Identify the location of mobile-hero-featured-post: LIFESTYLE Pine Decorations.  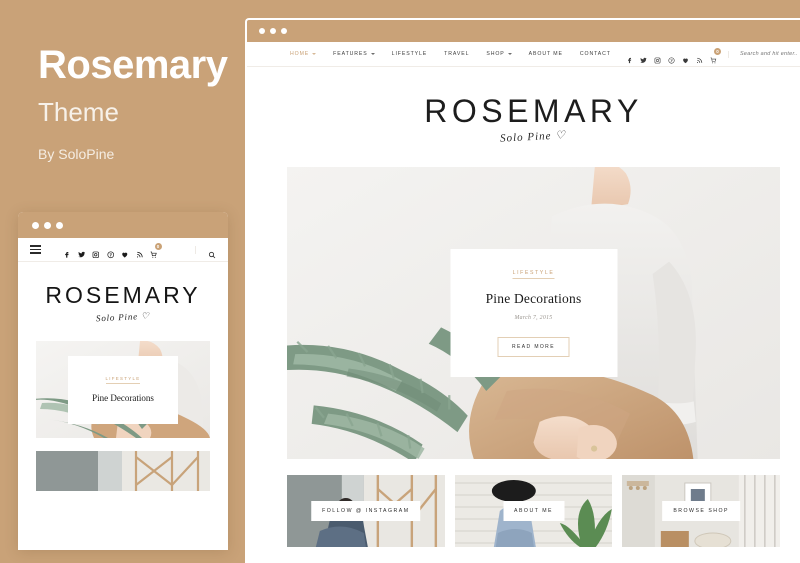
(123, 389).